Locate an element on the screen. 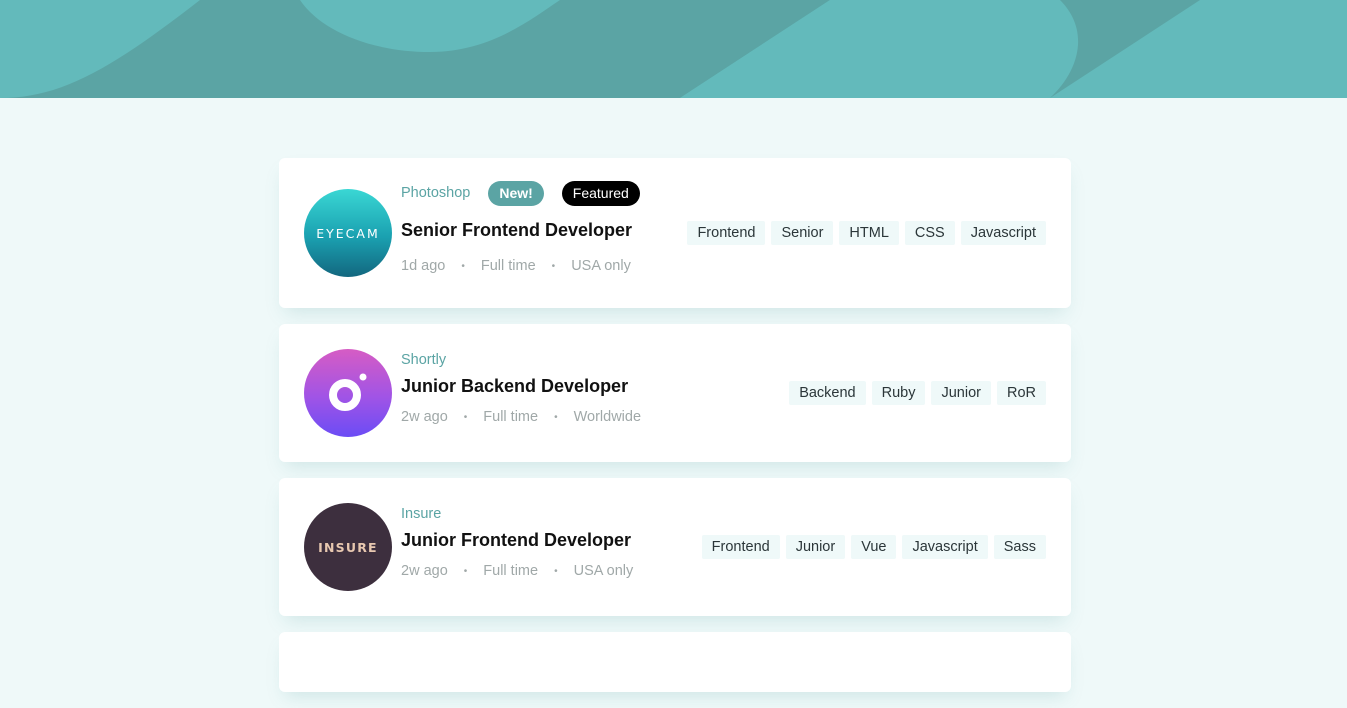  job-card is located at coordinates (675, 662).